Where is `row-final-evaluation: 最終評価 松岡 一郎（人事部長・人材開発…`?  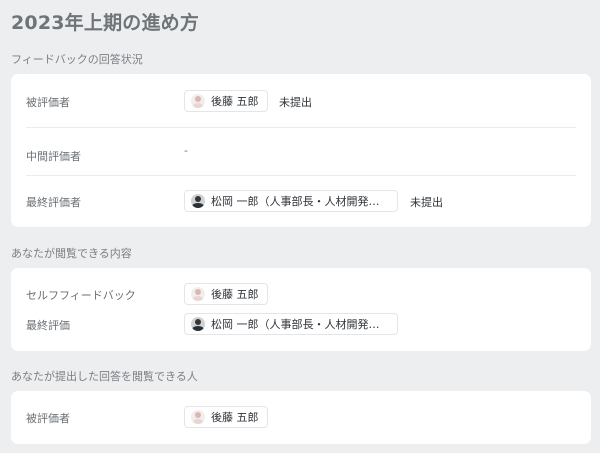
row-final-evaluation: 最終評価 松岡 一郎（人事部長・人材開発… is located at coordinates (301, 324).